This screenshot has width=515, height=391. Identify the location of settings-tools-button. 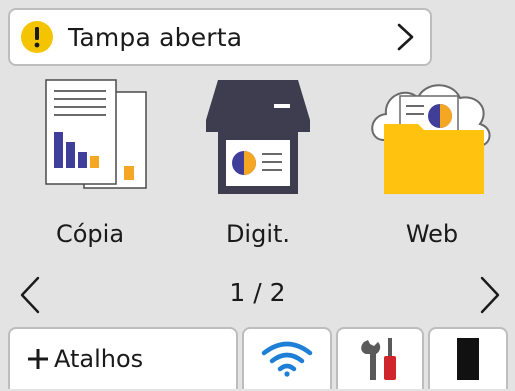
(380, 358).